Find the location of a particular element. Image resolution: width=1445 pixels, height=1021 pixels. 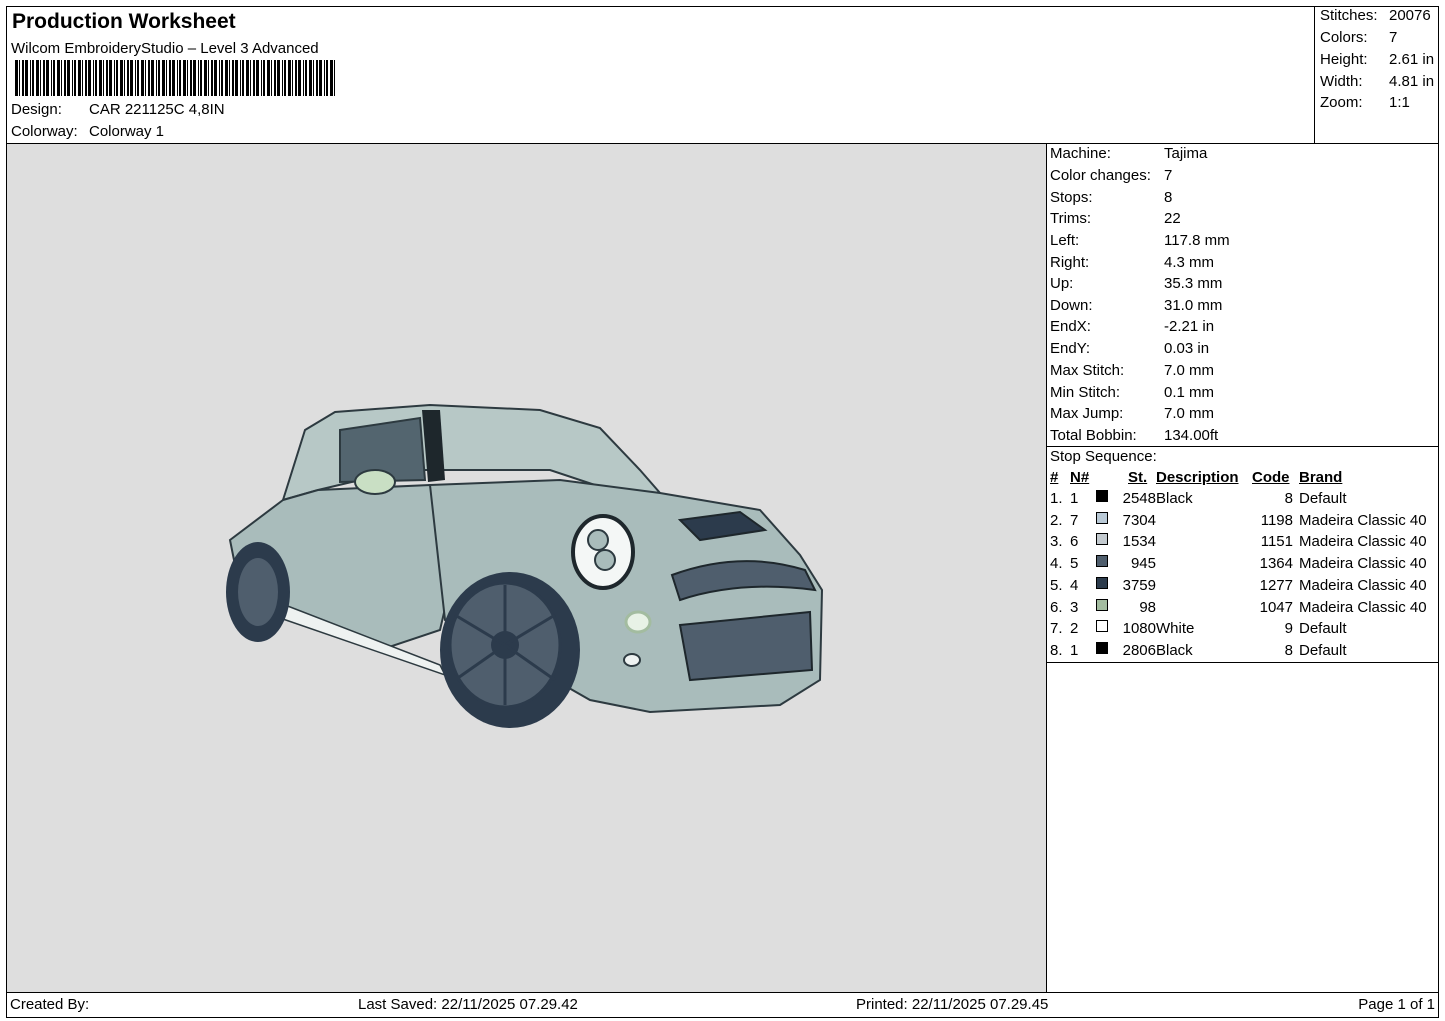

info-row: Max Stitch: 7.0 mm is located at coordinates (1132, 370).